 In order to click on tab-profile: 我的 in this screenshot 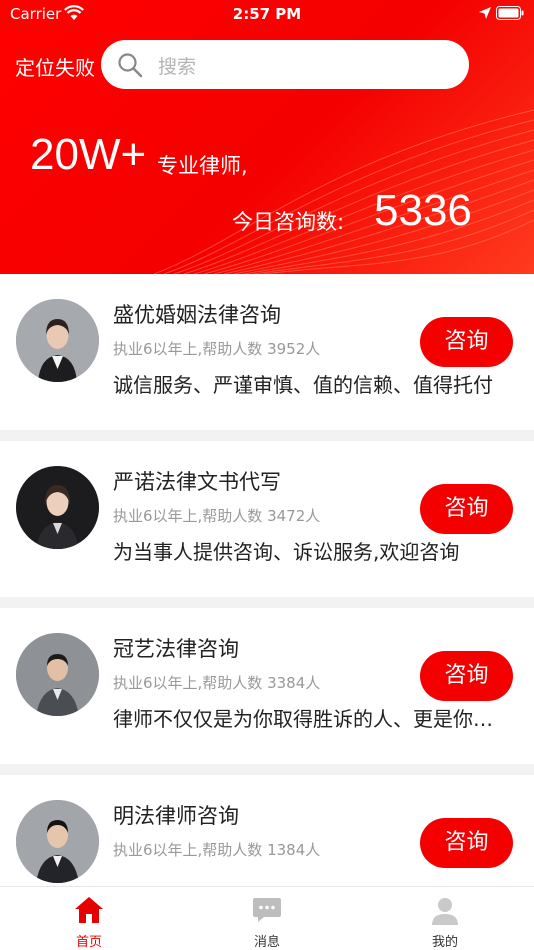, I will do `click(445, 918)`.